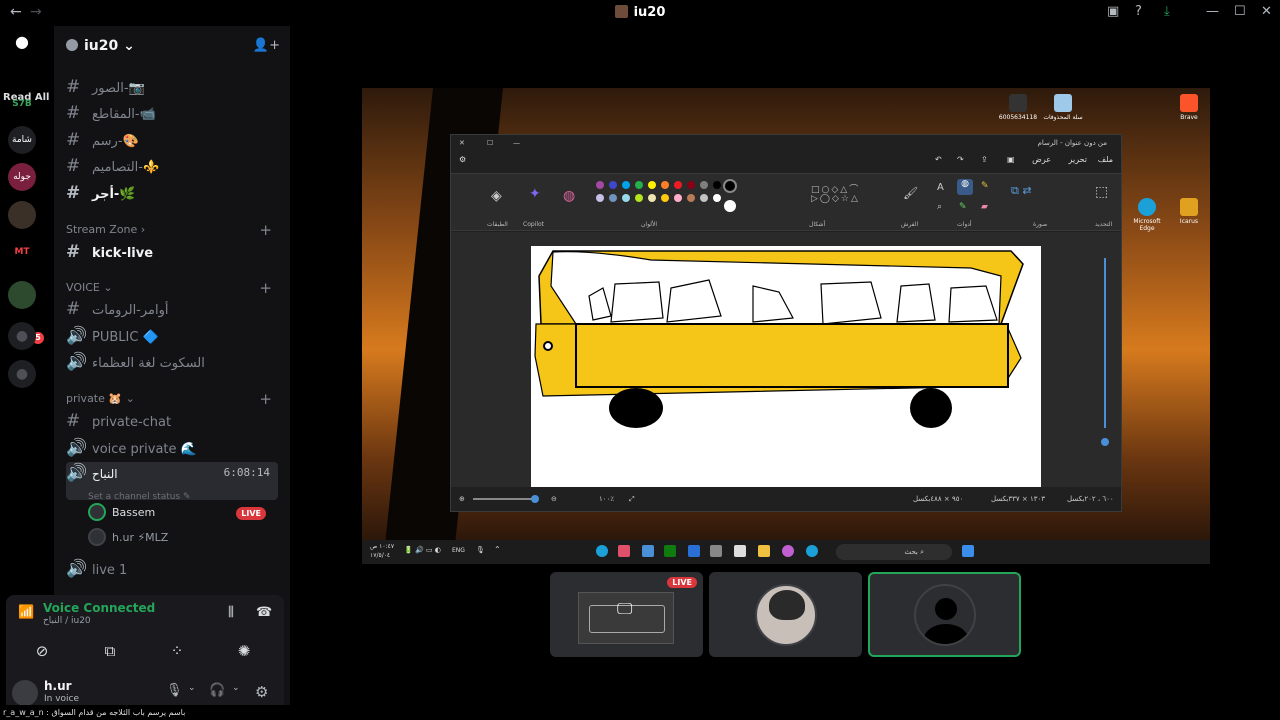 This screenshot has width=1280, height=720. I want to click on brush-icon: 🖌, so click(911, 193).